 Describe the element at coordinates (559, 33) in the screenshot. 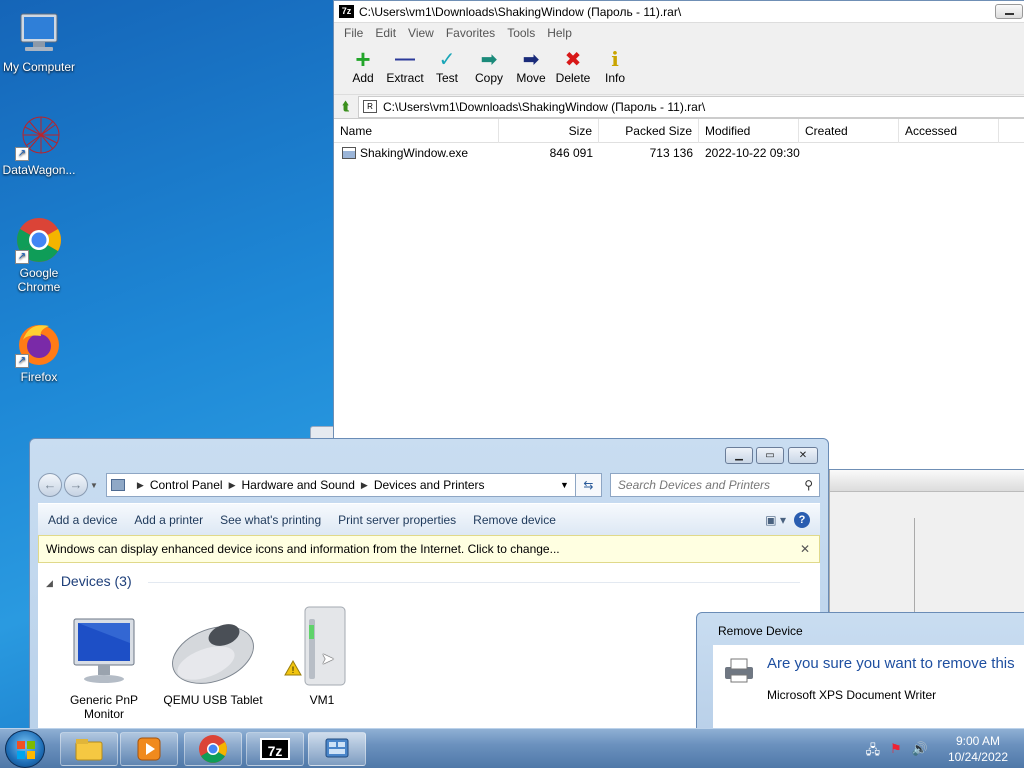

I see `menu-help: Help` at that location.